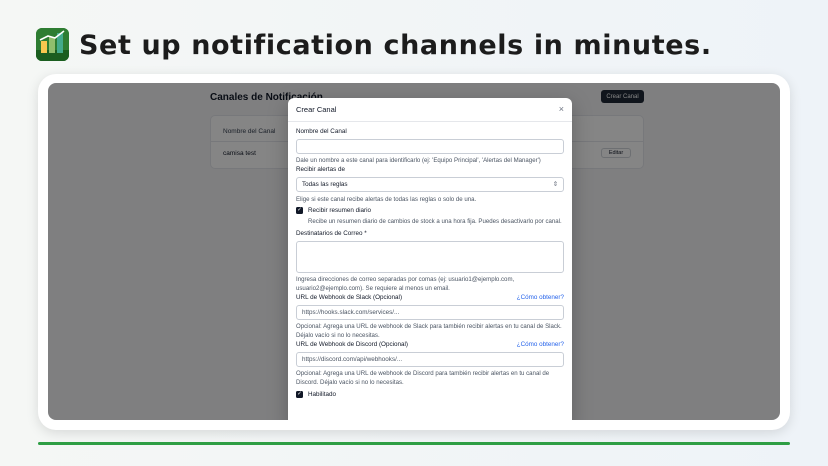 The width and height of the screenshot is (828, 466). Describe the element at coordinates (352, 344) in the screenshot. I see `discord-webhook-label: URL de Webhook de Discord (Opcional)` at that location.